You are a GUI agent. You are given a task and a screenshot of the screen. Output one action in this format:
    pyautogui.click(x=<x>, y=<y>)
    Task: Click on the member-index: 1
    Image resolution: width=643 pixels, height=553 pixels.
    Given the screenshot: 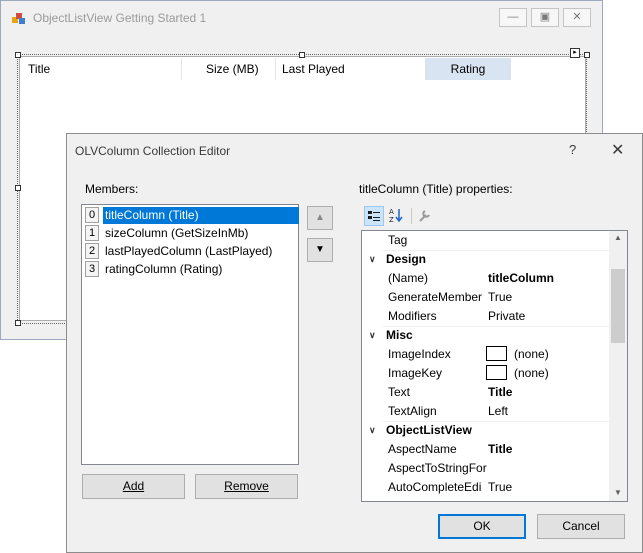 What is the action you would take?
    pyautogui.click(x=92, y=233)
    